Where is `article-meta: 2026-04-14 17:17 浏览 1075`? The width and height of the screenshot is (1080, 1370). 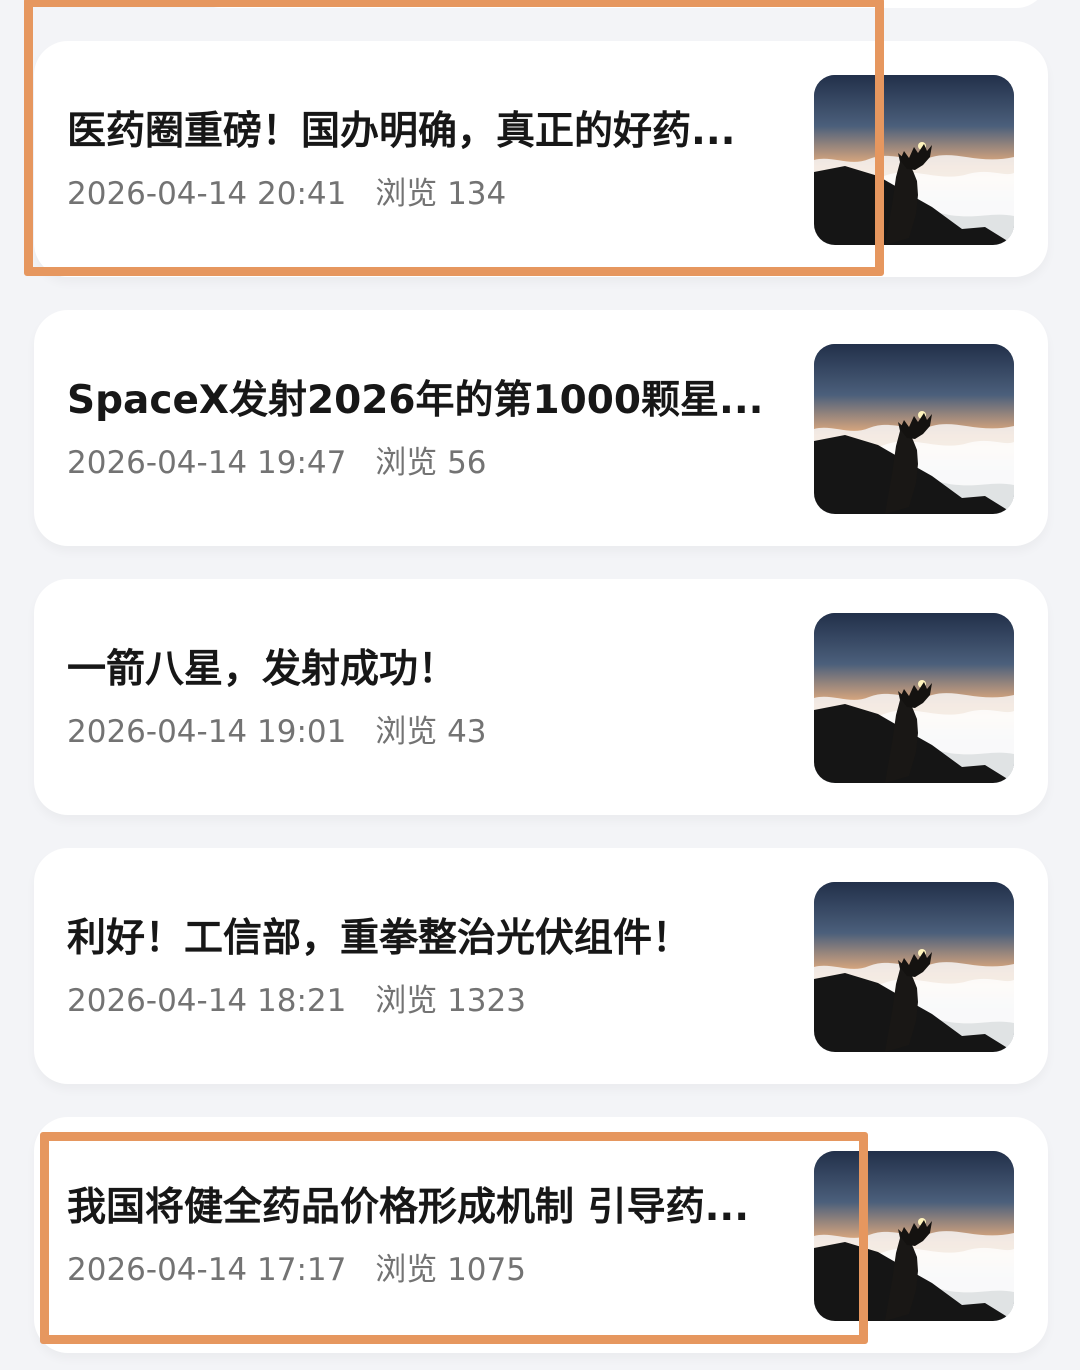
article-meta: 2026-04-14 17:17 浏览 1075 is located at coordinates (296, 1270).